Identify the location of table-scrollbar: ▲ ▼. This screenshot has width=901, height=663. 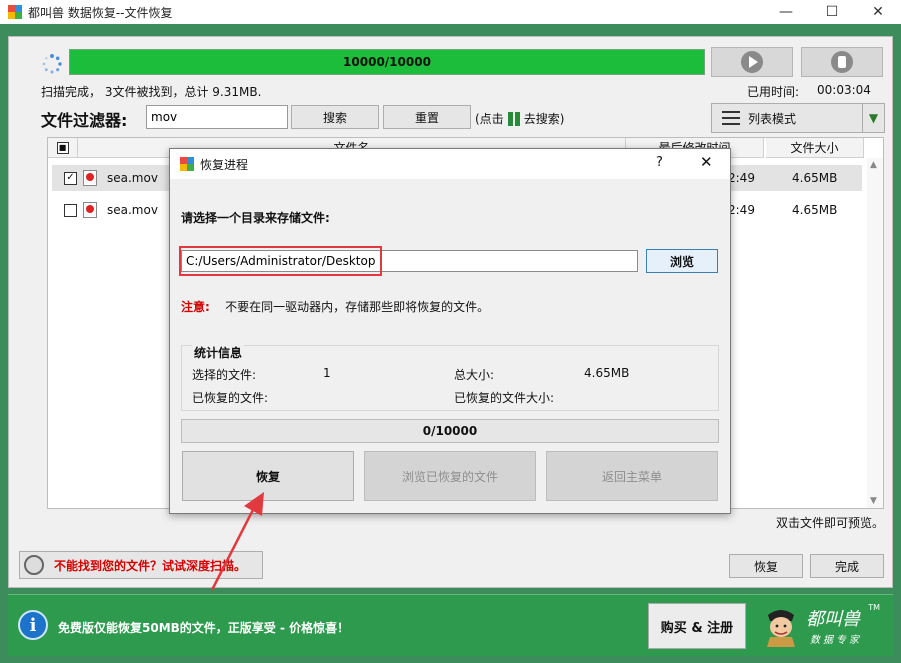
(875, 333).